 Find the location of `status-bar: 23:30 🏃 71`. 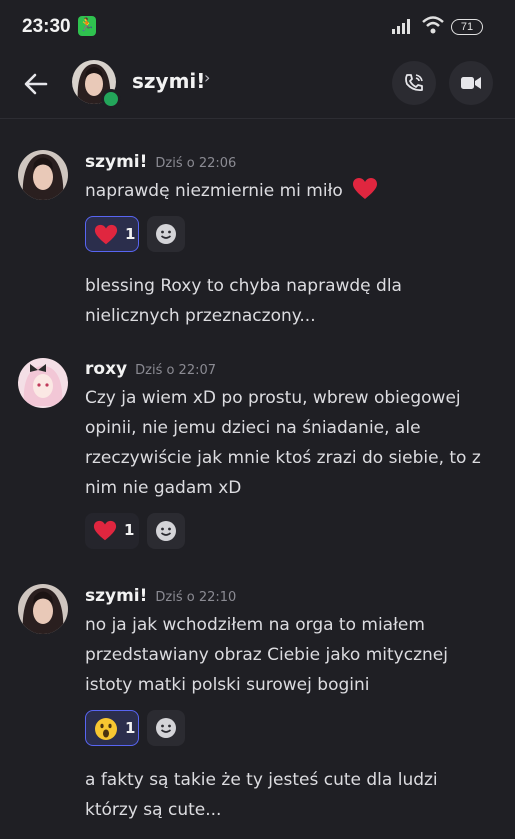

status-bar: 23:30 🏃 71 is located at coordinates (257, 27).